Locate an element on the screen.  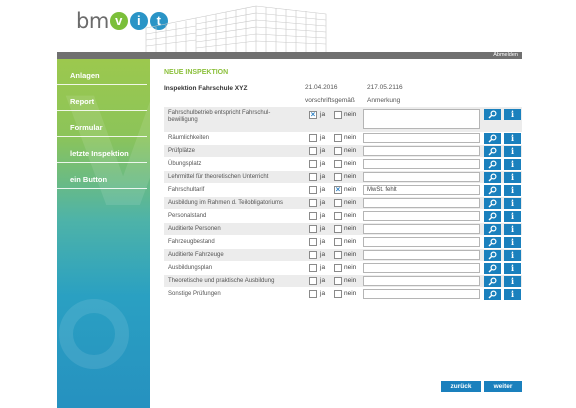
logo-letter: v is located at coordinates (118, 21).